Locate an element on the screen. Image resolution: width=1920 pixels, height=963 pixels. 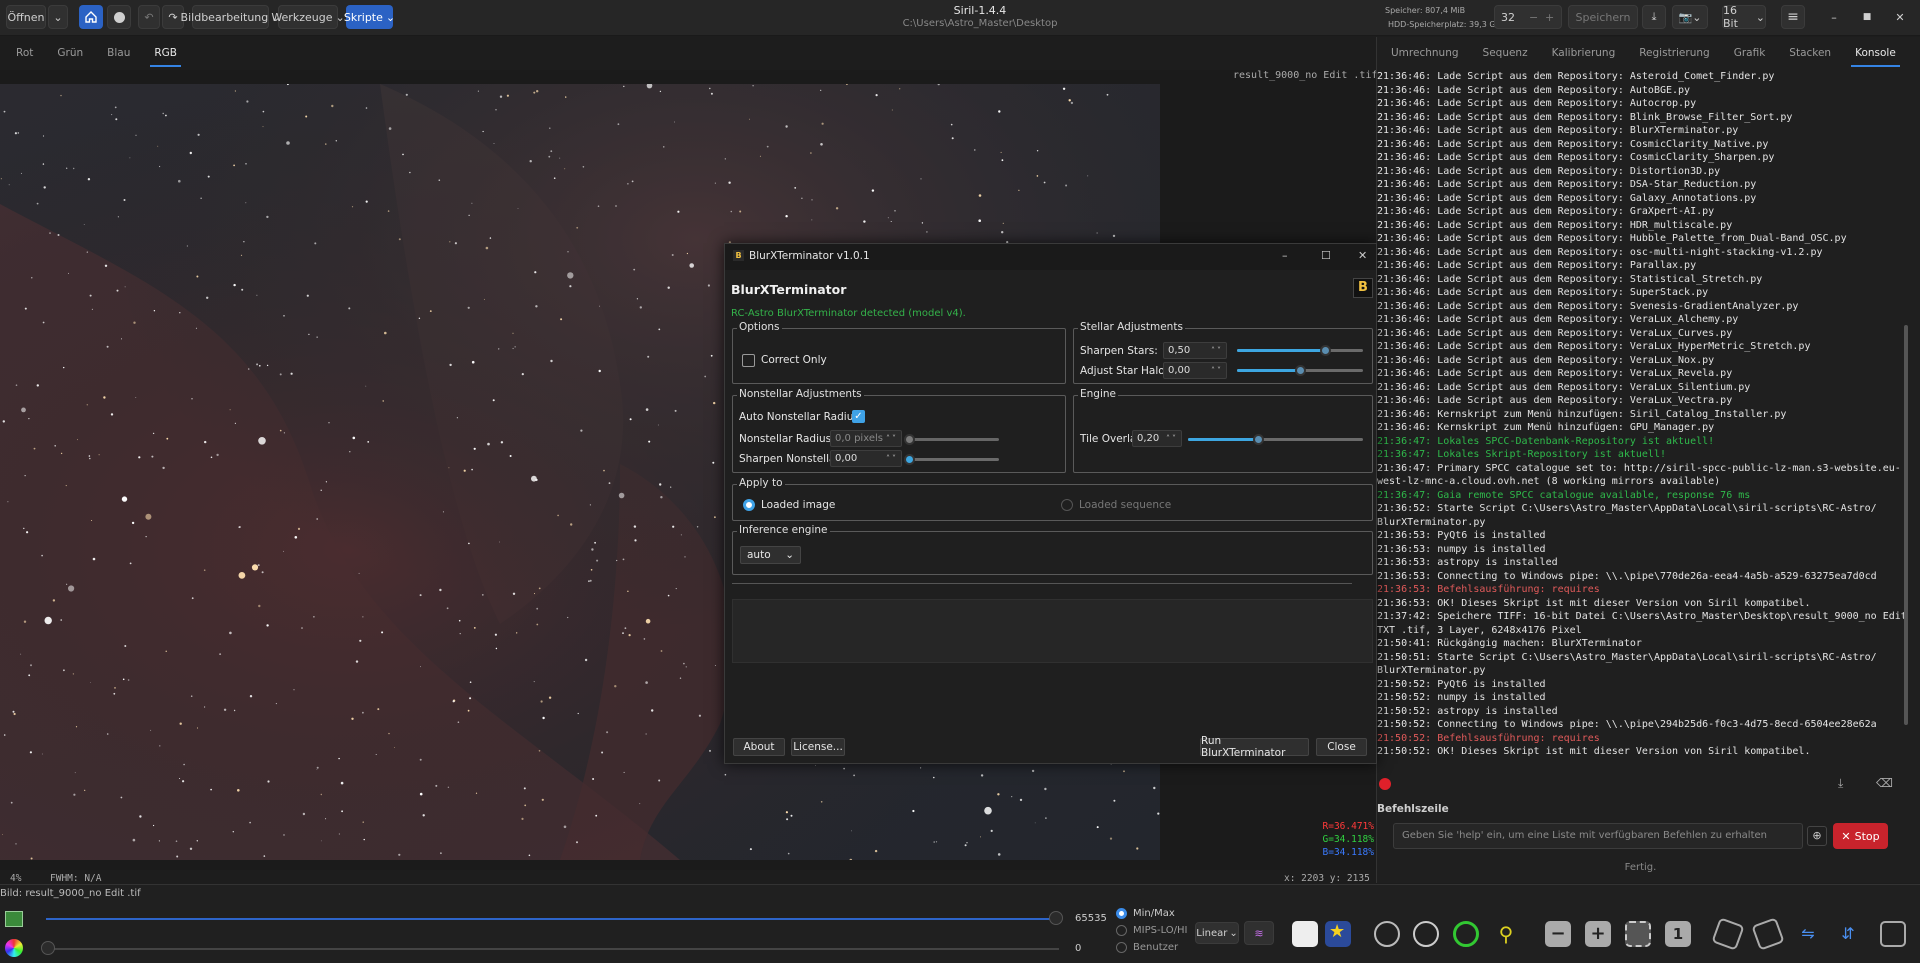
tab-green: Grün is located at coordinates (70, 53).